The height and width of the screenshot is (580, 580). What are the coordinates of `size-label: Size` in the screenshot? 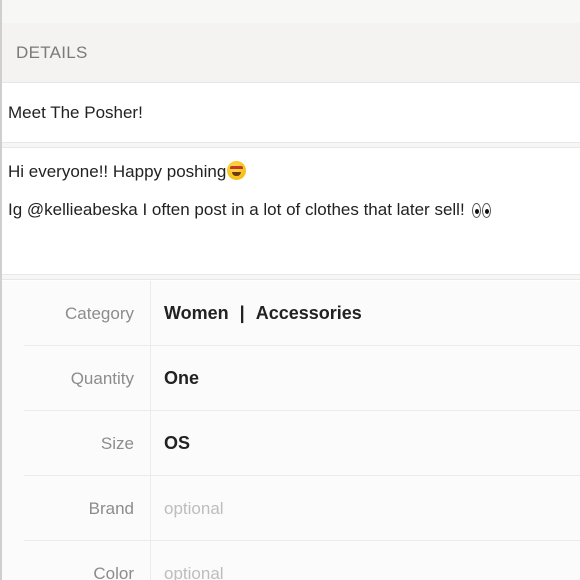 It's located at (117, 443).